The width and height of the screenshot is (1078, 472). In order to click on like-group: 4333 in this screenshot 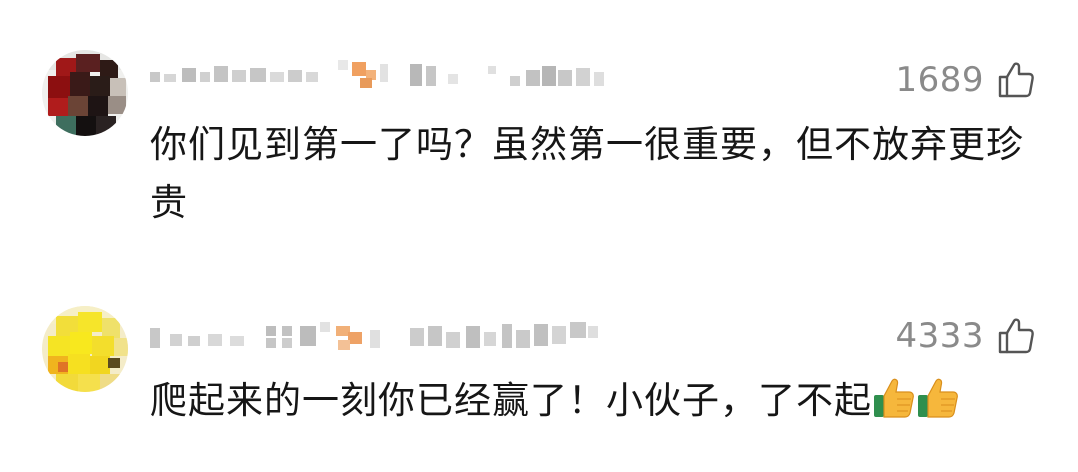, I will do `click(965, 336)`.